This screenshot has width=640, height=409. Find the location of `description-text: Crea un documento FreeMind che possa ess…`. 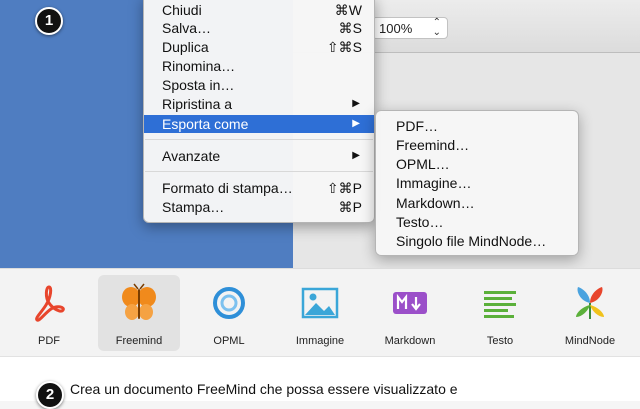

description-text: Crea un documento FreeMind che possa ess… is located at coordinates (264, 389).